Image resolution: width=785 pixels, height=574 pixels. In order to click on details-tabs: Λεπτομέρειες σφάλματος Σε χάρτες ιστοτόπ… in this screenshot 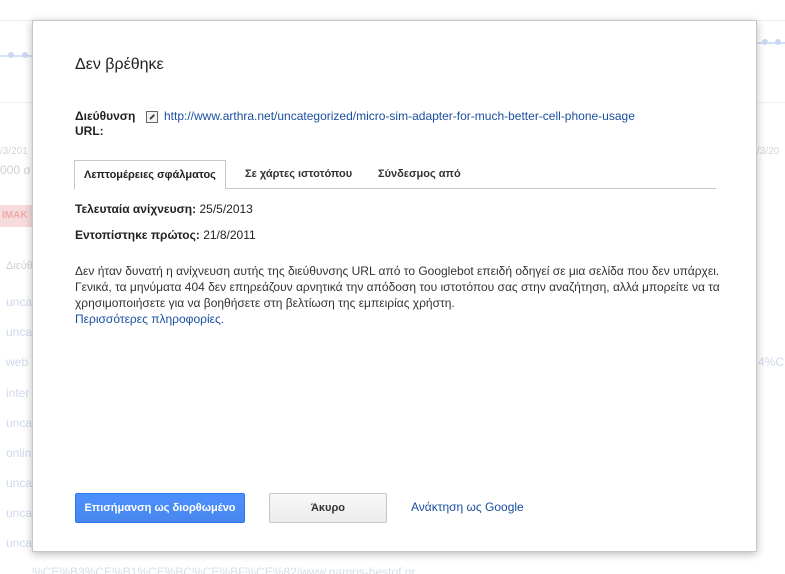, I will do `click(395, 175)`.